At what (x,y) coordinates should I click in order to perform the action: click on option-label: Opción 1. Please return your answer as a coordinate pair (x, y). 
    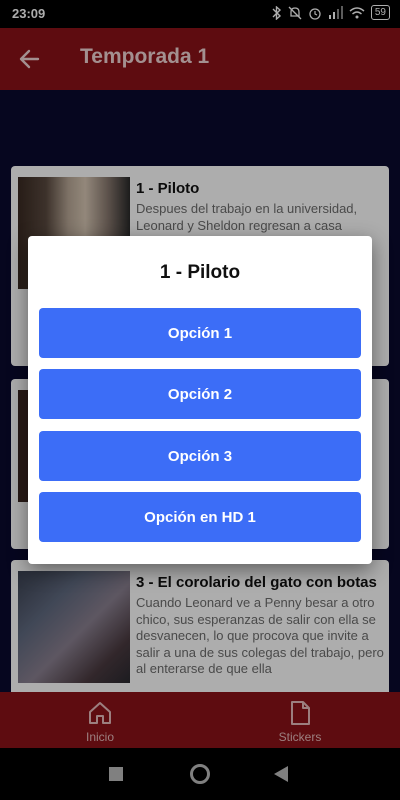
    Looking at the image, I should click on (200, 333).